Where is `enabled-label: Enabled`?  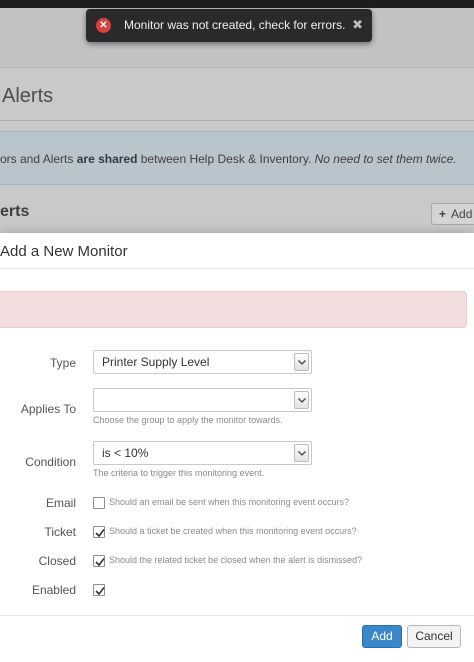 enabled-label: Enabled is located at coordinates (53, 590).